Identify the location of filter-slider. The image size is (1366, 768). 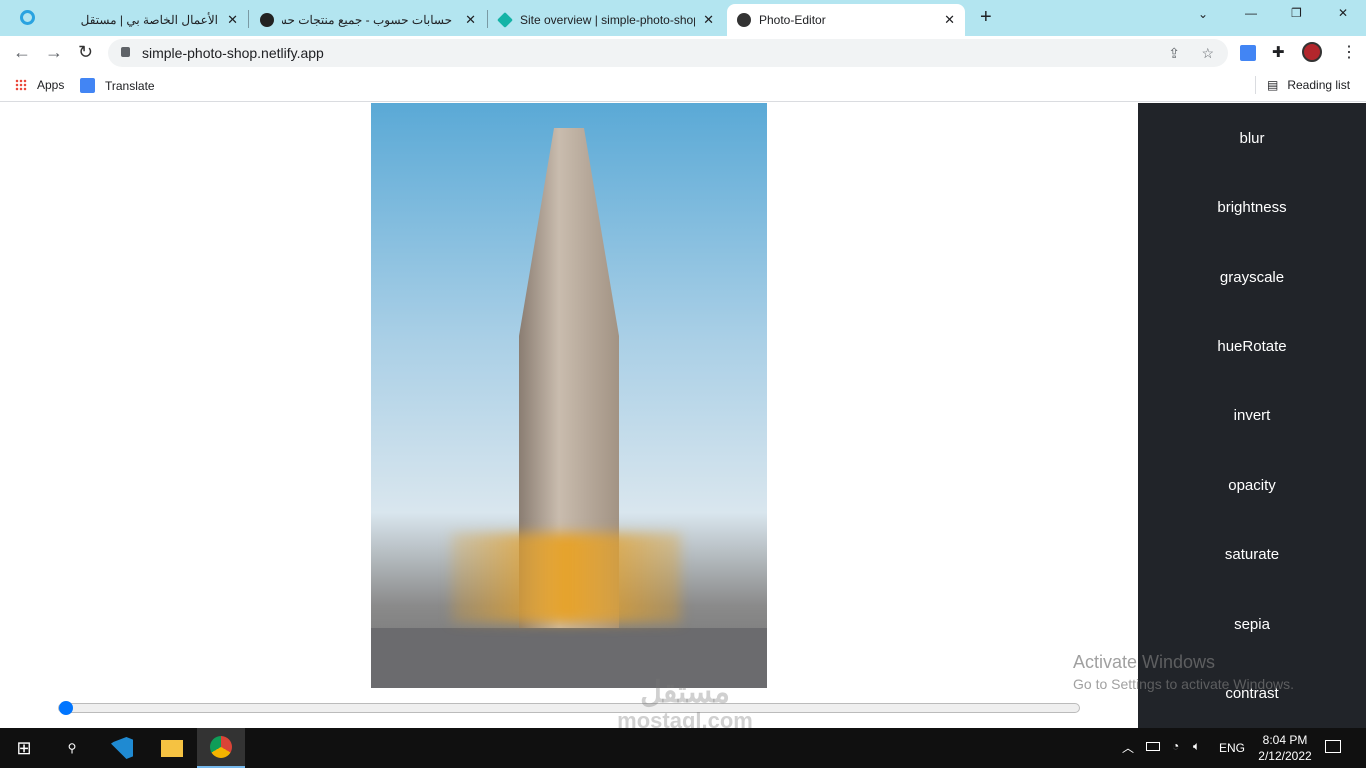
(569, 708).